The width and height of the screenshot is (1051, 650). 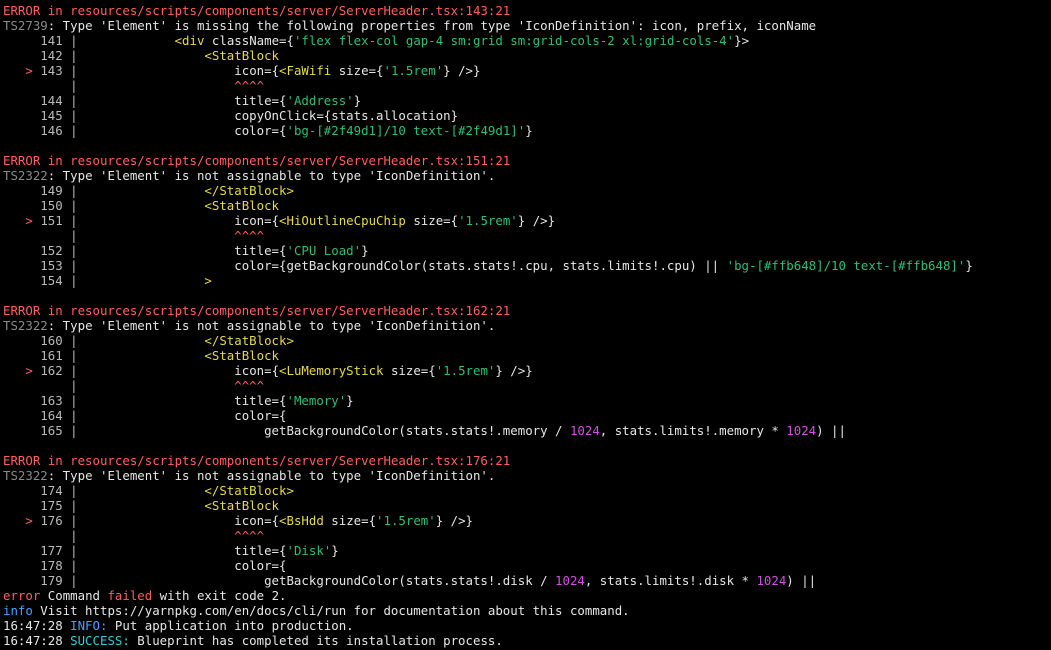 I want to click on terminal-text-segment: 153 |, so click(x=44, y=265).